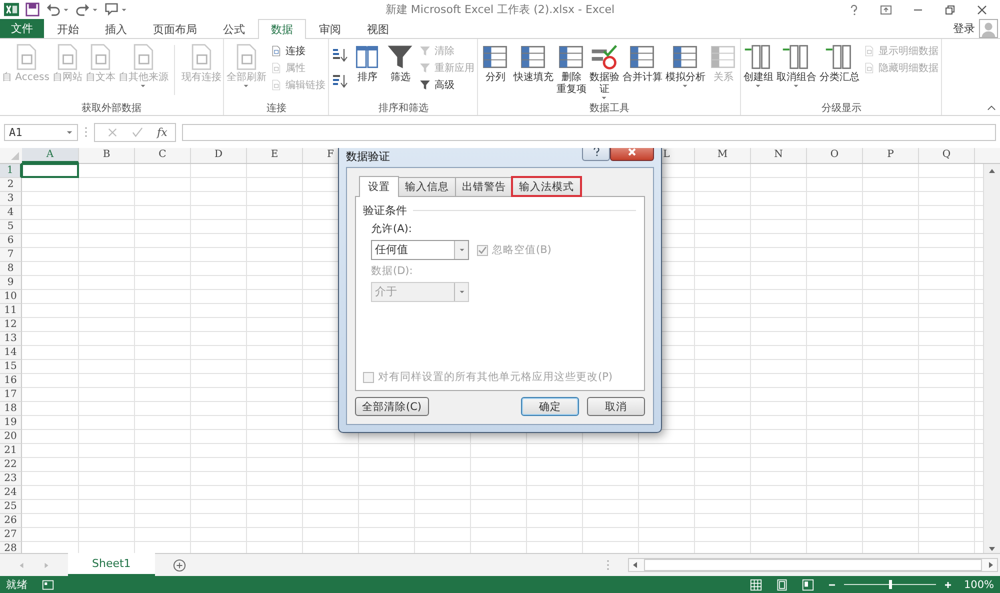  I want to click on ribbon-tab: 插入, so click(116, 29).